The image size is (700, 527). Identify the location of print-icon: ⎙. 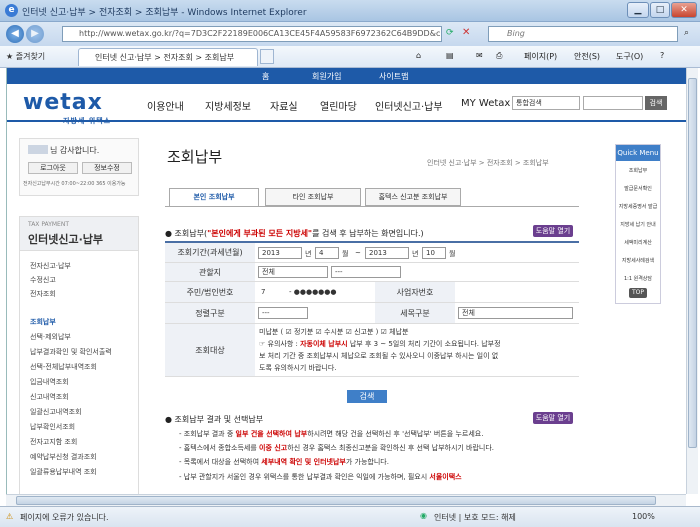
(499, 56).